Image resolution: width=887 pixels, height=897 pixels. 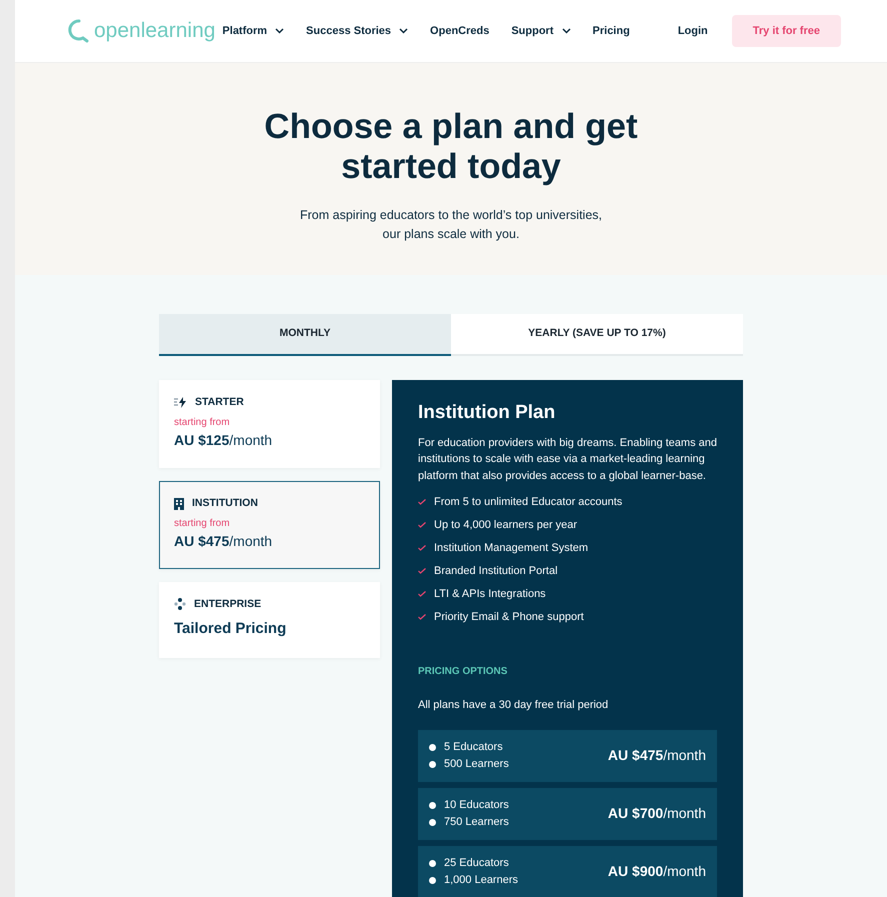 I want to click on plan-price: AU $475/month, so click(x=224, y=541).